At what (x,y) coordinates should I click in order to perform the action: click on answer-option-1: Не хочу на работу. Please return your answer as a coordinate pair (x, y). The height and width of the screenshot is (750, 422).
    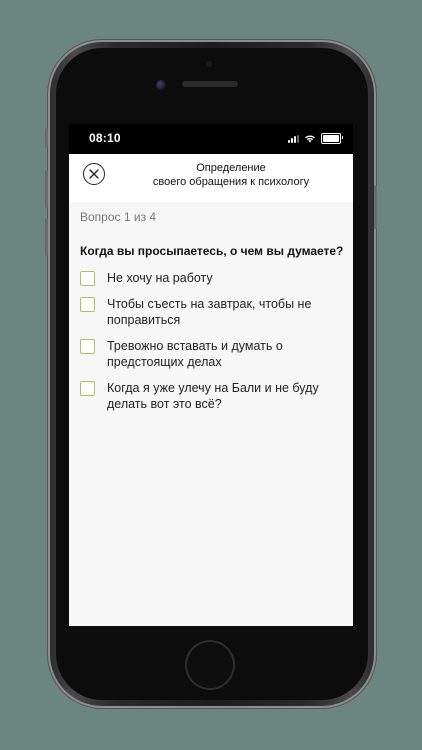
    Looking at the image, I should click on (213, 278).